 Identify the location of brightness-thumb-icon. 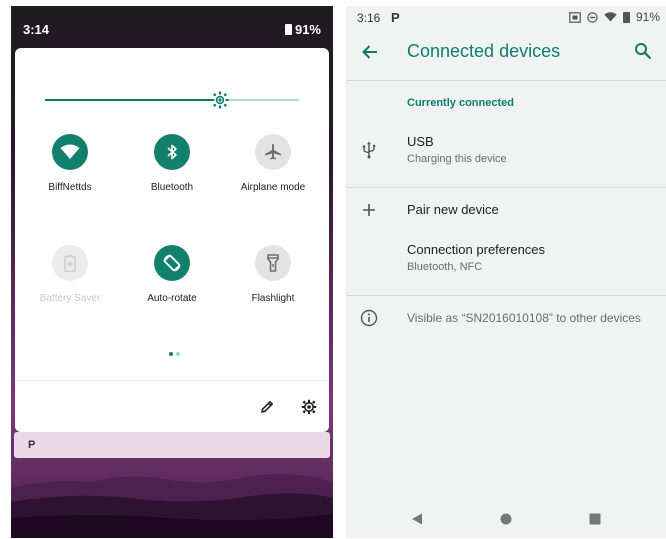
(220, 100).